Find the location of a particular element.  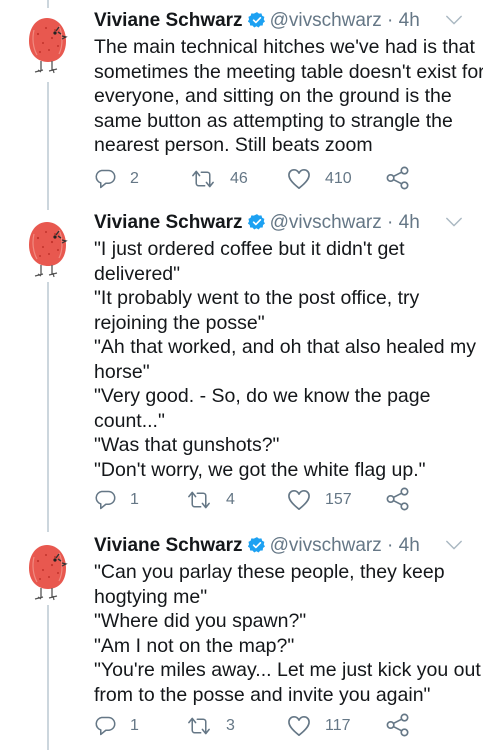

retweet-button: 4 is located at coordinates (210, 500).